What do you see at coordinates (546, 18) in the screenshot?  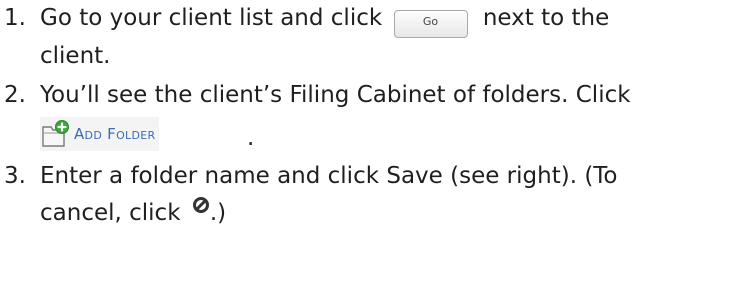 I see `step-text-after: next to the` at bounding box center [546, 18].